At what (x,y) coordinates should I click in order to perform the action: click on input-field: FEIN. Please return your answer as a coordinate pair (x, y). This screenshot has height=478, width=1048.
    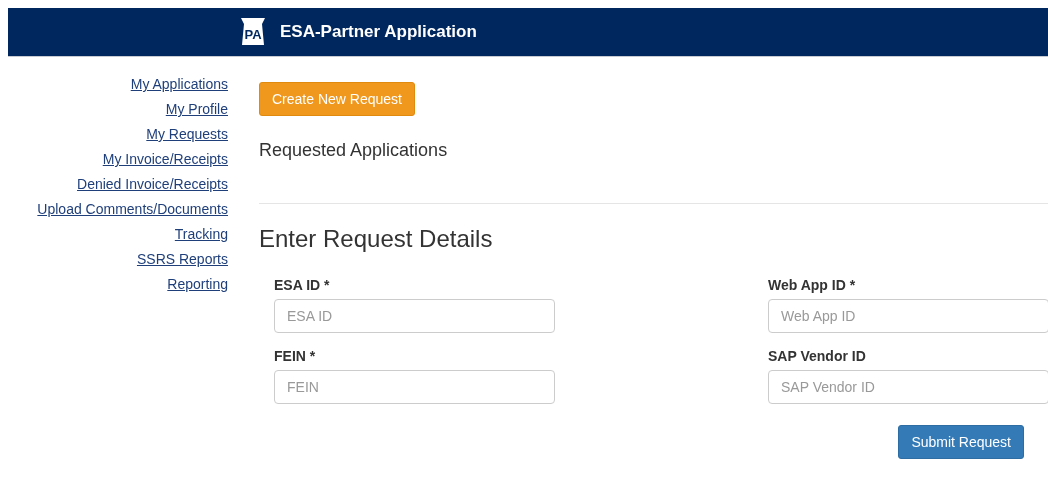
    Looking at the image, I should click on (414, 387).